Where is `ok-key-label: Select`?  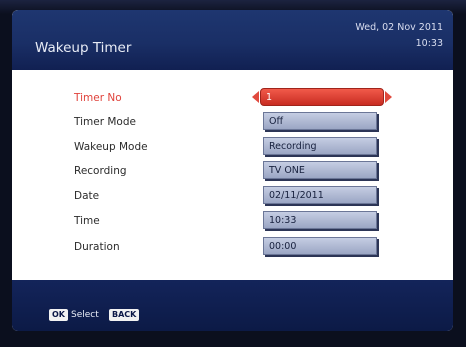
ok-key-label: Select is located at coordinates (85, 315).